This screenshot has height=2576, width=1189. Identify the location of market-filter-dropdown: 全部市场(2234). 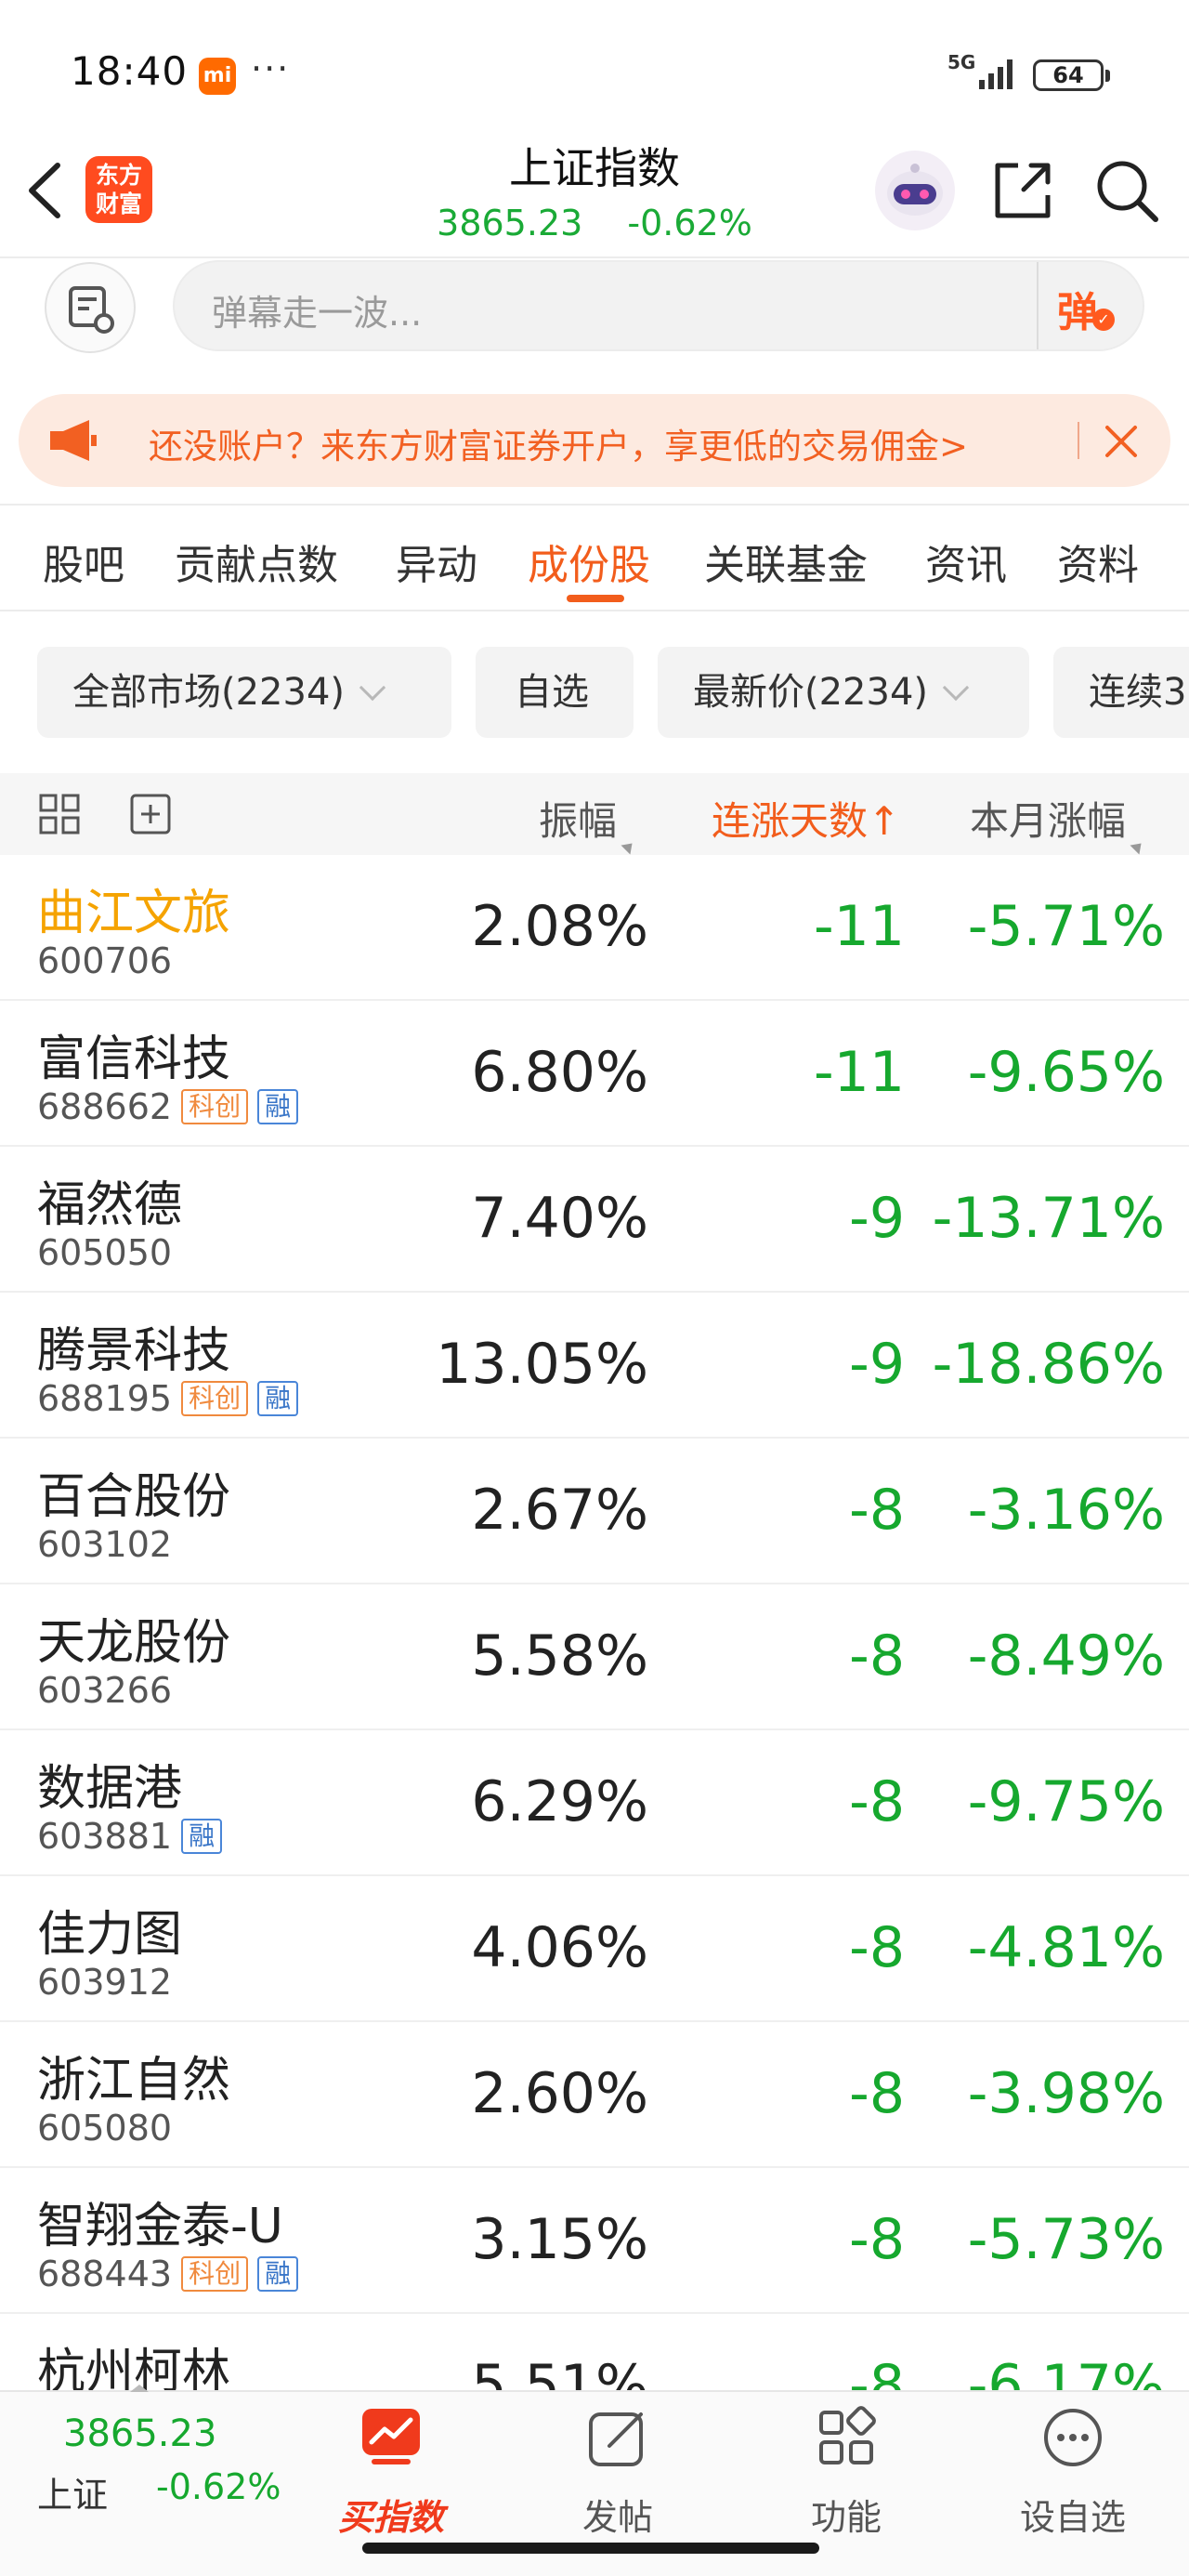
(244, 692).